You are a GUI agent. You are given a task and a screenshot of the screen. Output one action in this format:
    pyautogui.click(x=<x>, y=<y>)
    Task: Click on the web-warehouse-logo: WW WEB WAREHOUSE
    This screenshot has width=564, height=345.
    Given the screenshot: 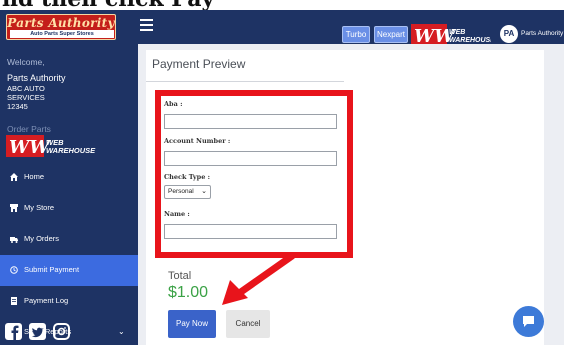 What is the action you would take?
    pyautogui.click(x=451, y=35)
    